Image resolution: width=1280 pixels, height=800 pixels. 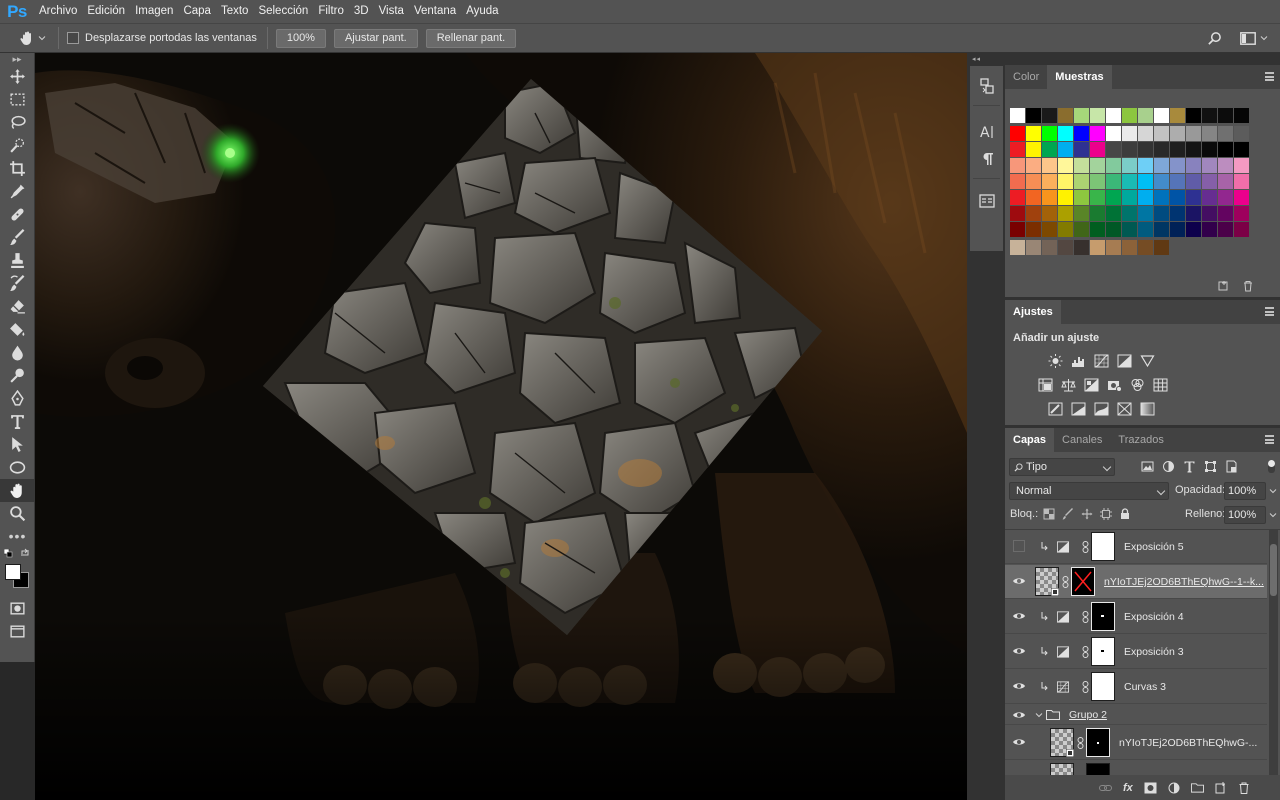 I want to click on type-filter-icon, so click(x=1189, y=466).